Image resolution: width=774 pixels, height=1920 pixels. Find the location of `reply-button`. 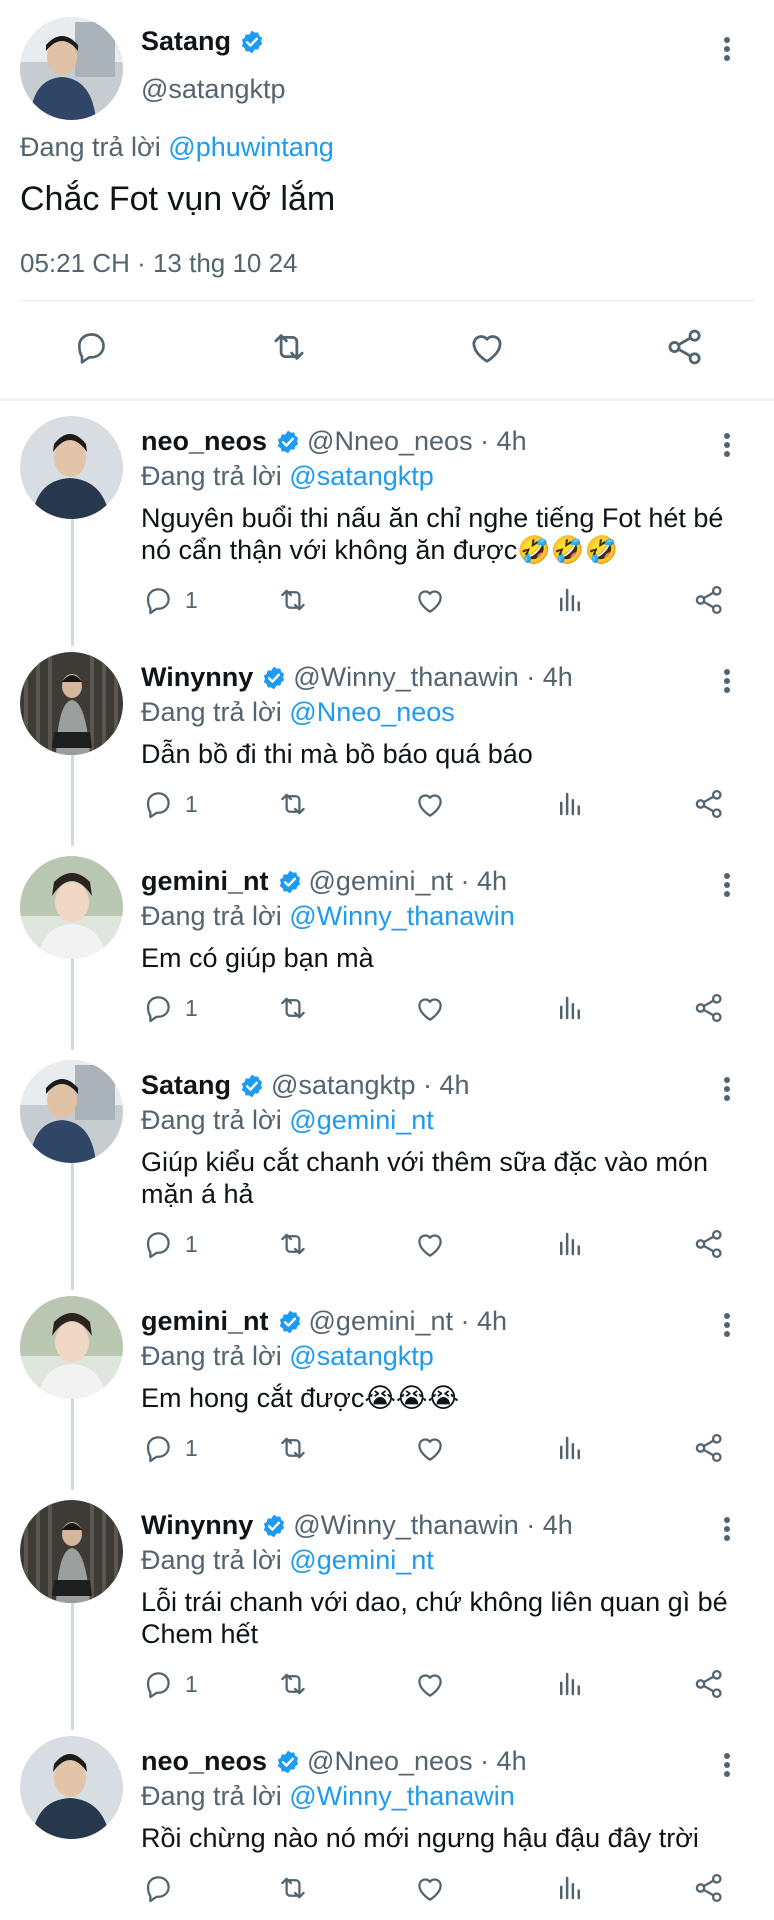

reply-button is located at coordinates (163, 1888).